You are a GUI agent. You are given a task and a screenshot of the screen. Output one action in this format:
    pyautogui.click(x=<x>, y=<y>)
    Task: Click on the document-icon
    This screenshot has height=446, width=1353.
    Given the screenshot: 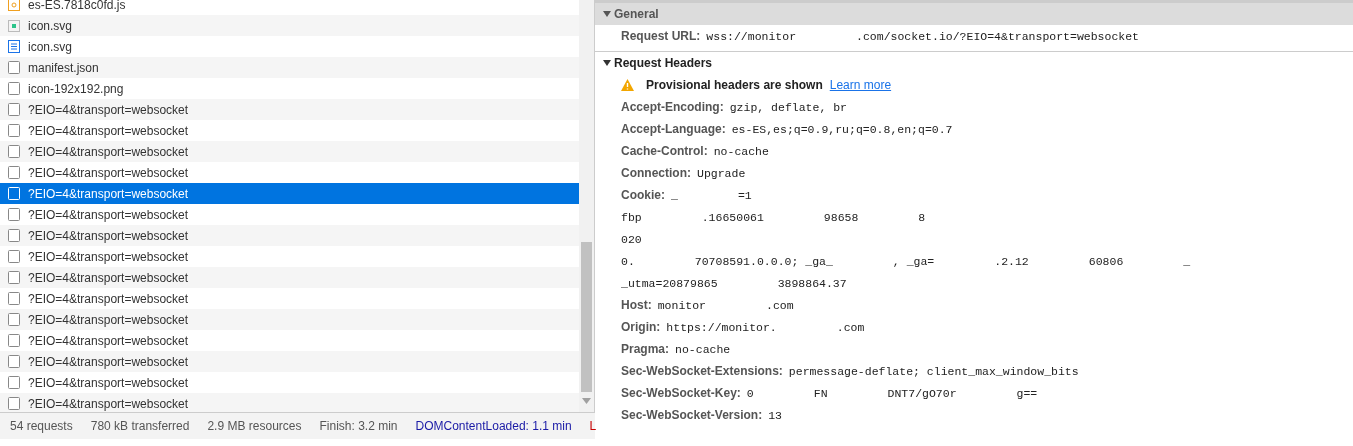 What is the action you would take?
    pyautogui.click(x=14, y=46)
    